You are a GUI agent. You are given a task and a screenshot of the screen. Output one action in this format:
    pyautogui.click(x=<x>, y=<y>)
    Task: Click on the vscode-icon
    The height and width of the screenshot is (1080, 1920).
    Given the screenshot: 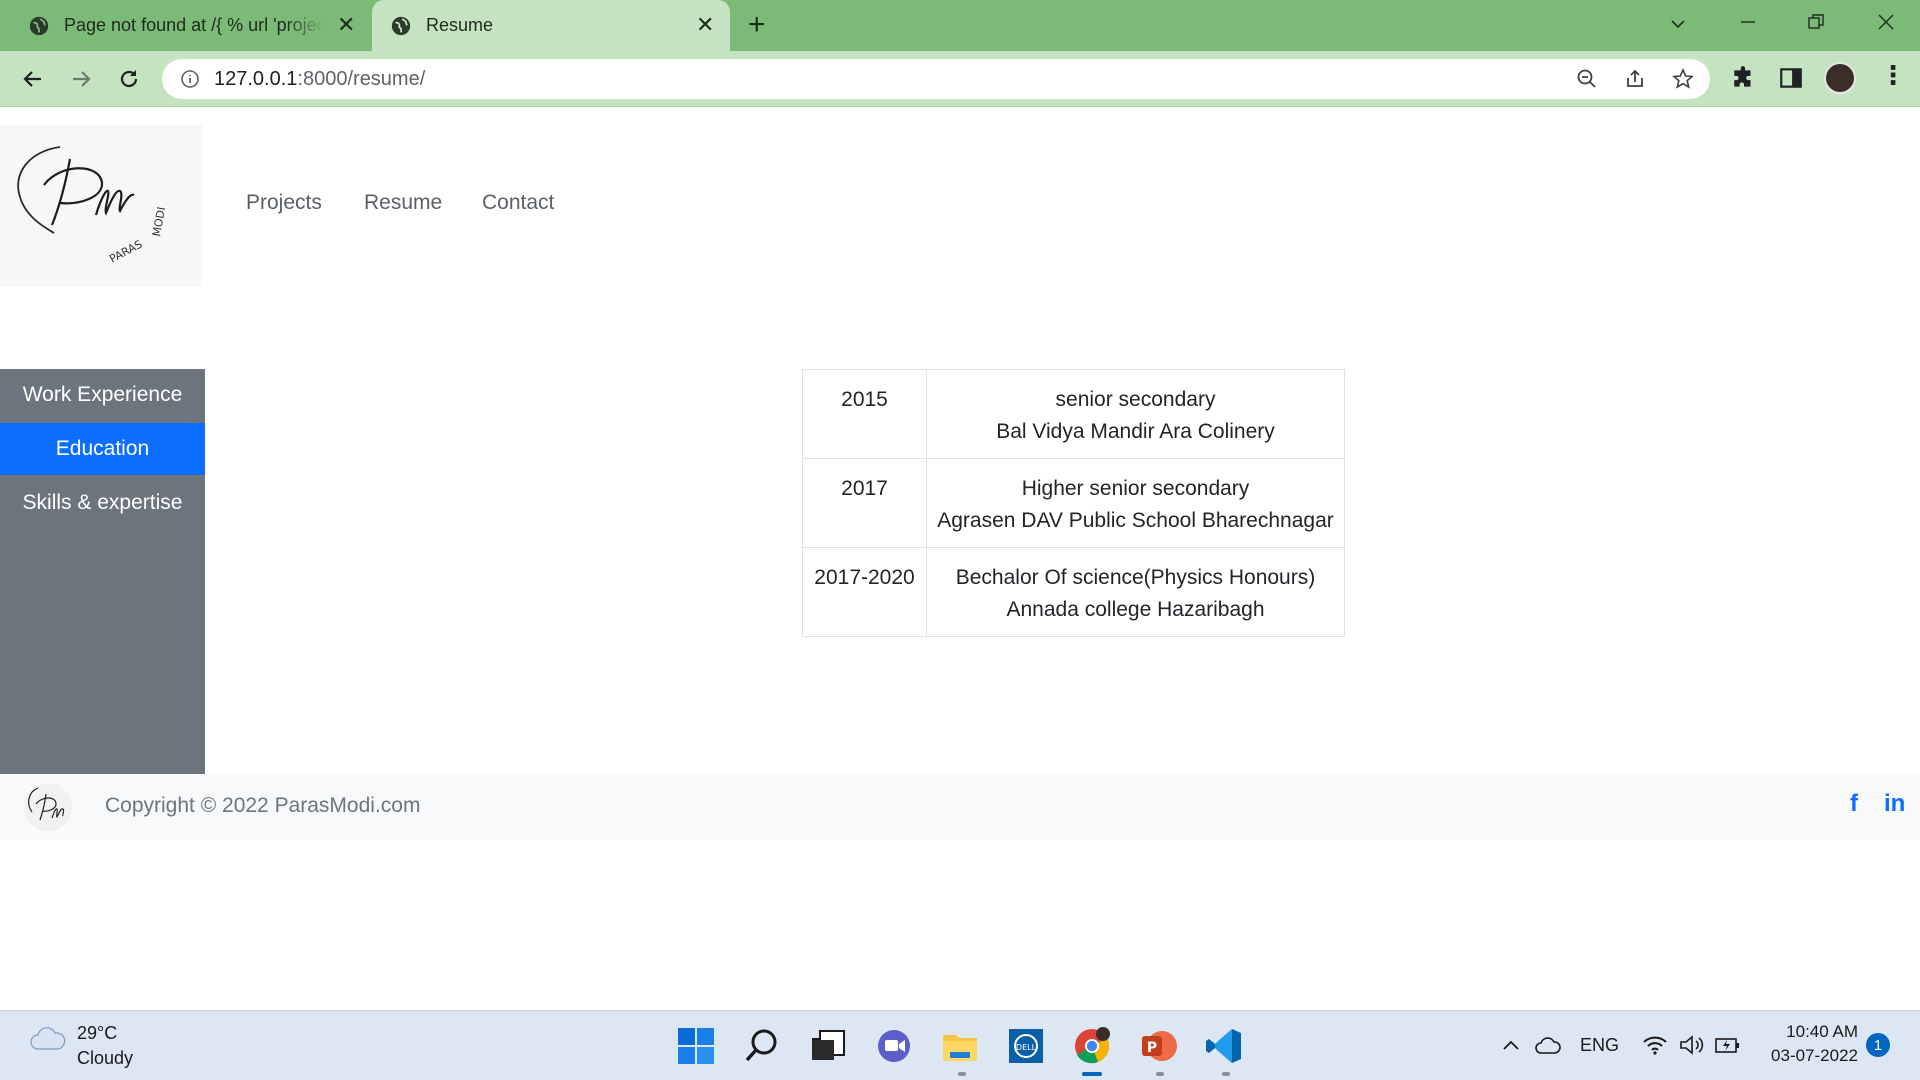 What is the action you would take?
    pyautogui.click(x=1224, y=1046)
    